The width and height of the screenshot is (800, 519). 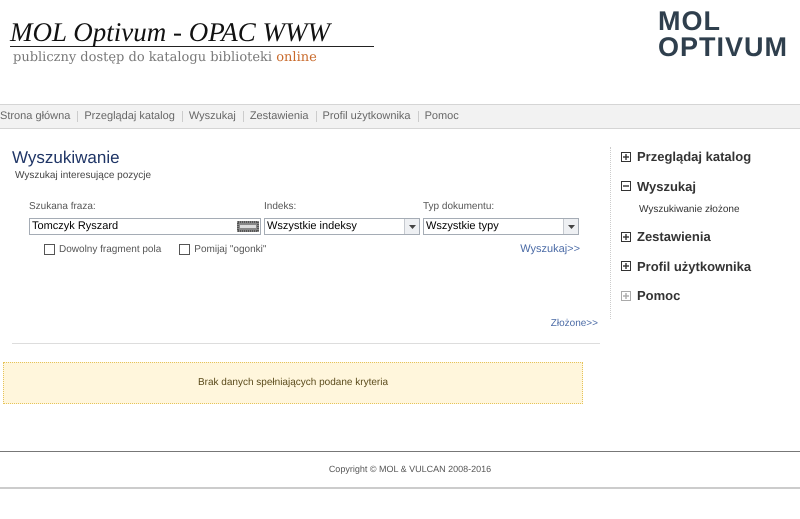 I want to click on search-link: Wyszukaj>>, so click(x=550, y=249).